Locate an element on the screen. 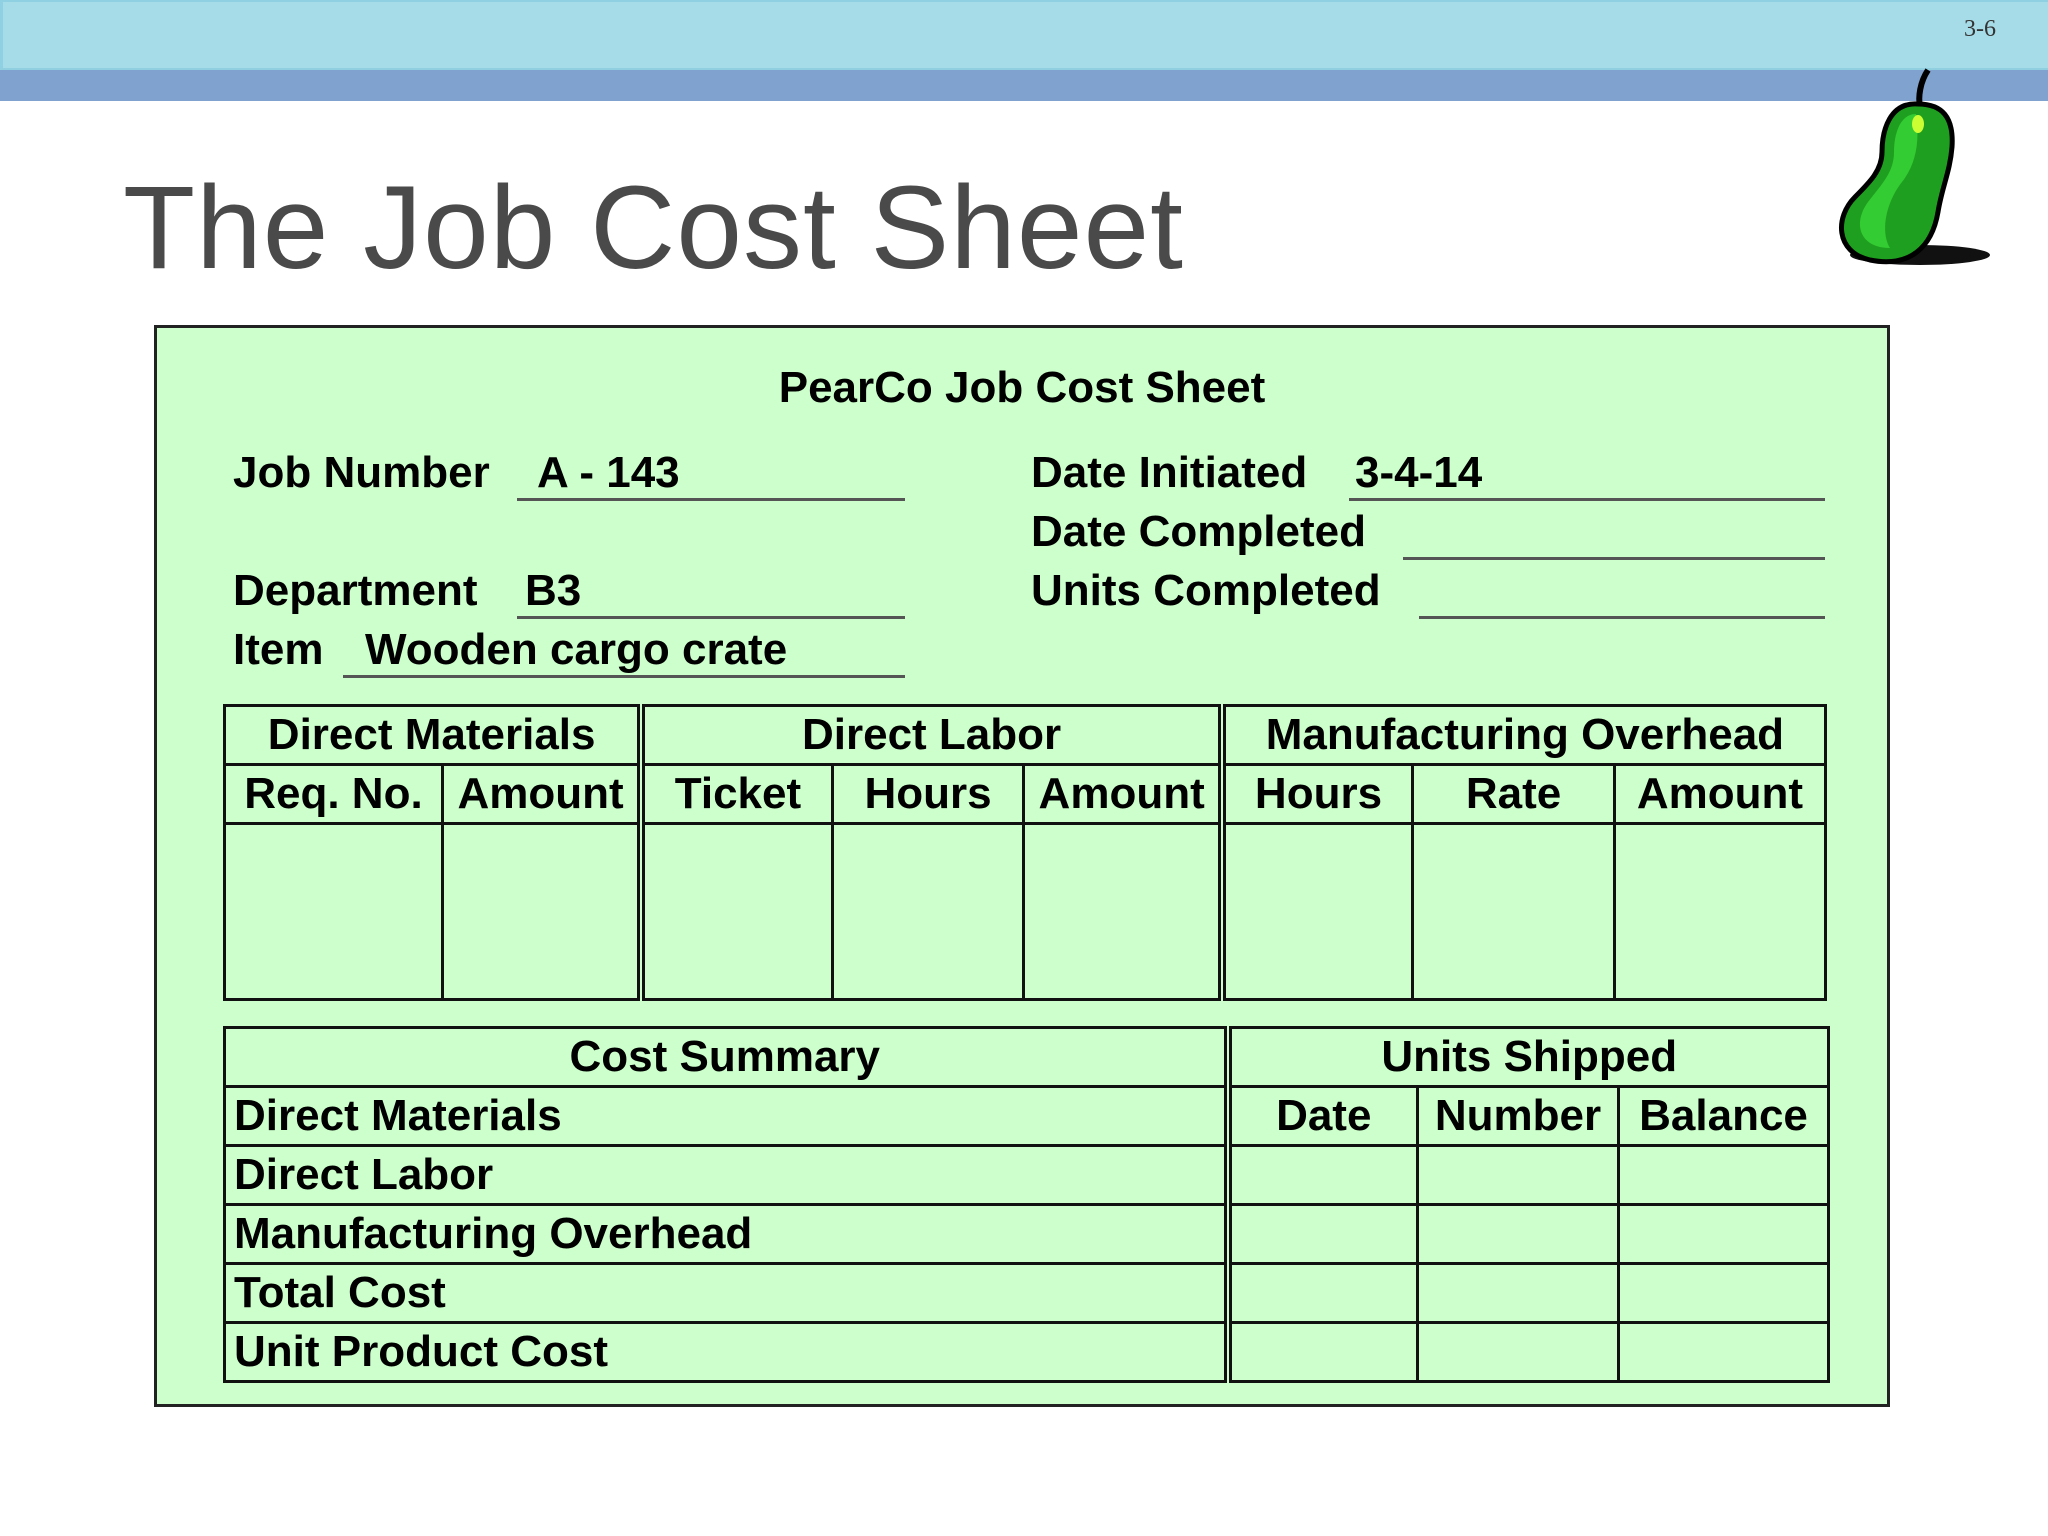 The image size is (2048, 1536). manufacturing-overhead-group-header: Manufacturing Overhead is located at coordinates (1522, 735).